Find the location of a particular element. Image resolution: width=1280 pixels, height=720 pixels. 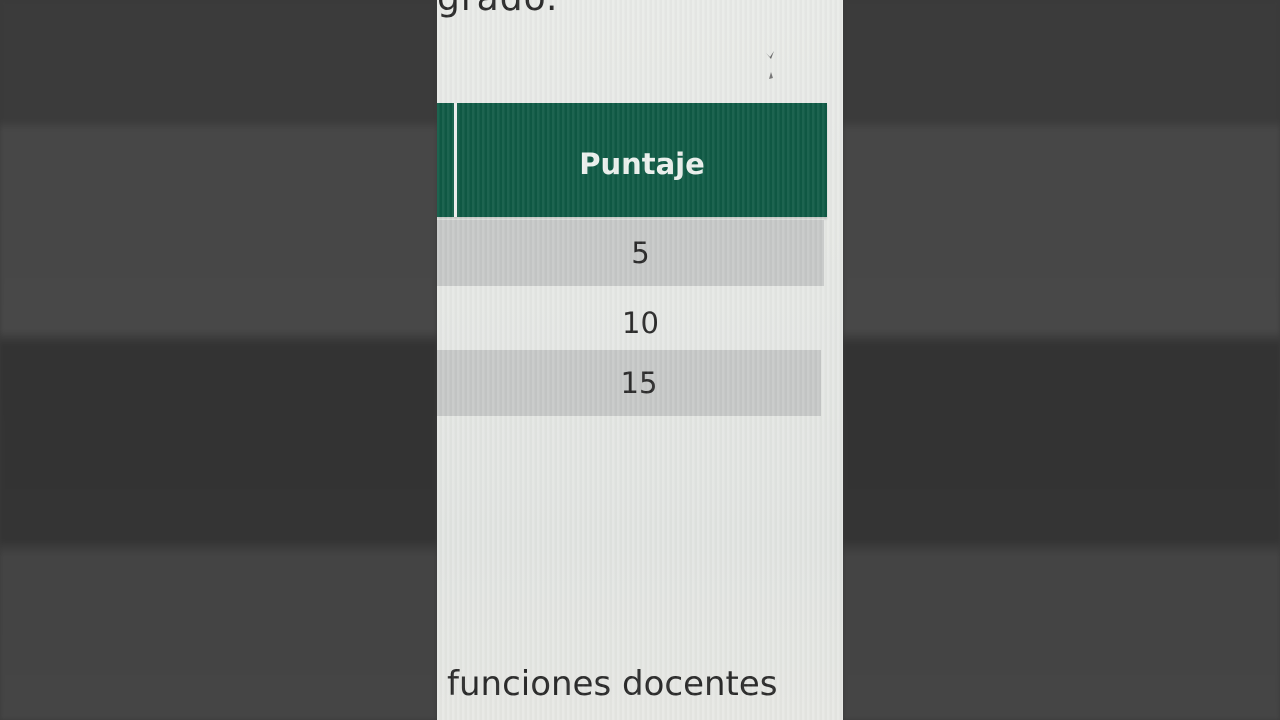

column-header-puntaje: Puntaje is located at coordinates (642, 164).